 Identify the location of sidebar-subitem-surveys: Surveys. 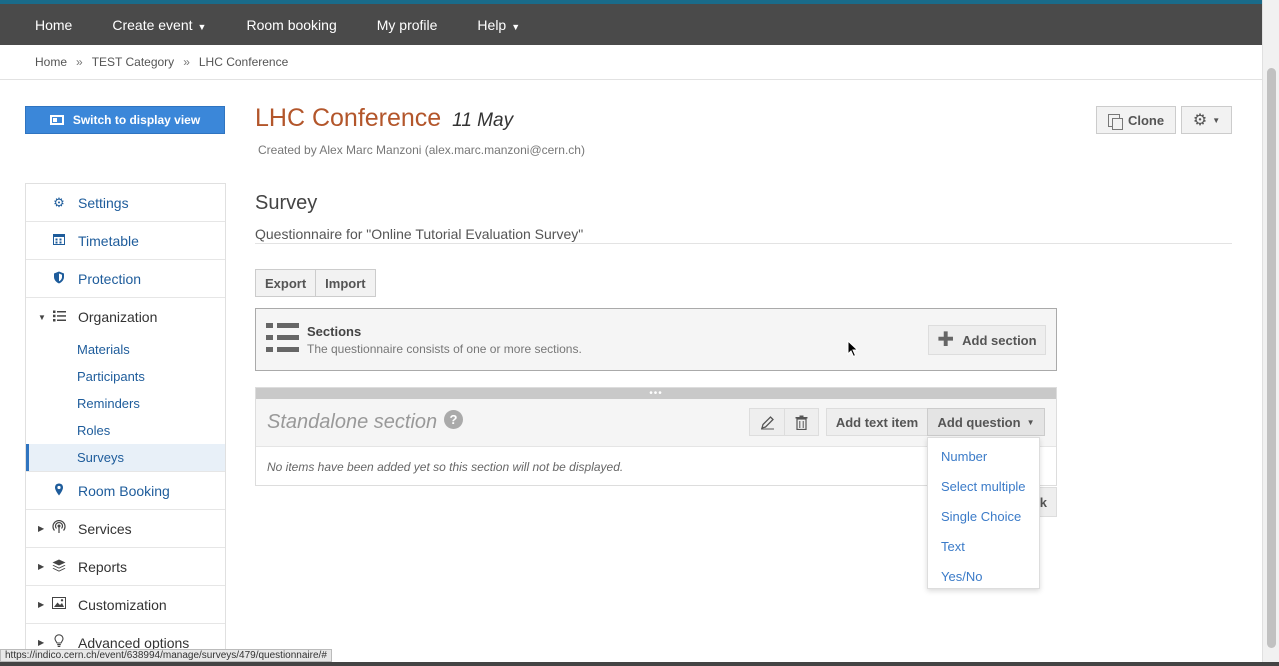
(125, 457).